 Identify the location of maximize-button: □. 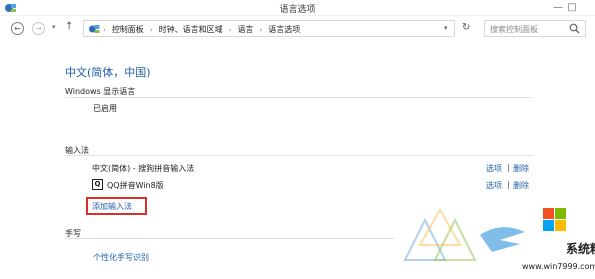
(572, 7).